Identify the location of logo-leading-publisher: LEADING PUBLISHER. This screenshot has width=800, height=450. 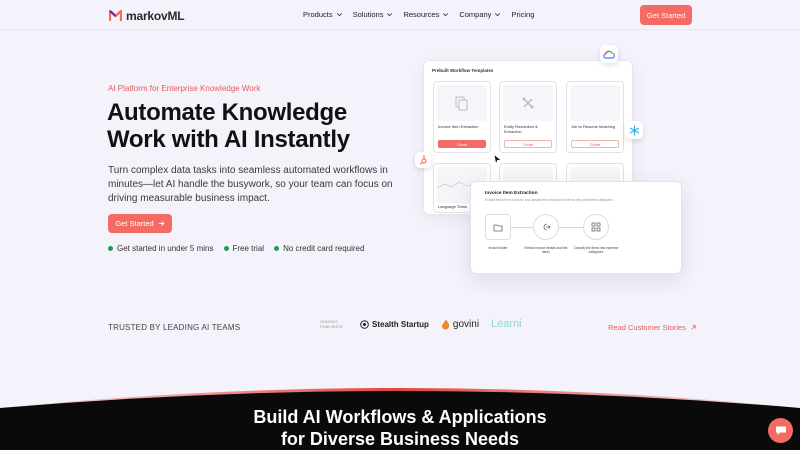
(331, 324).